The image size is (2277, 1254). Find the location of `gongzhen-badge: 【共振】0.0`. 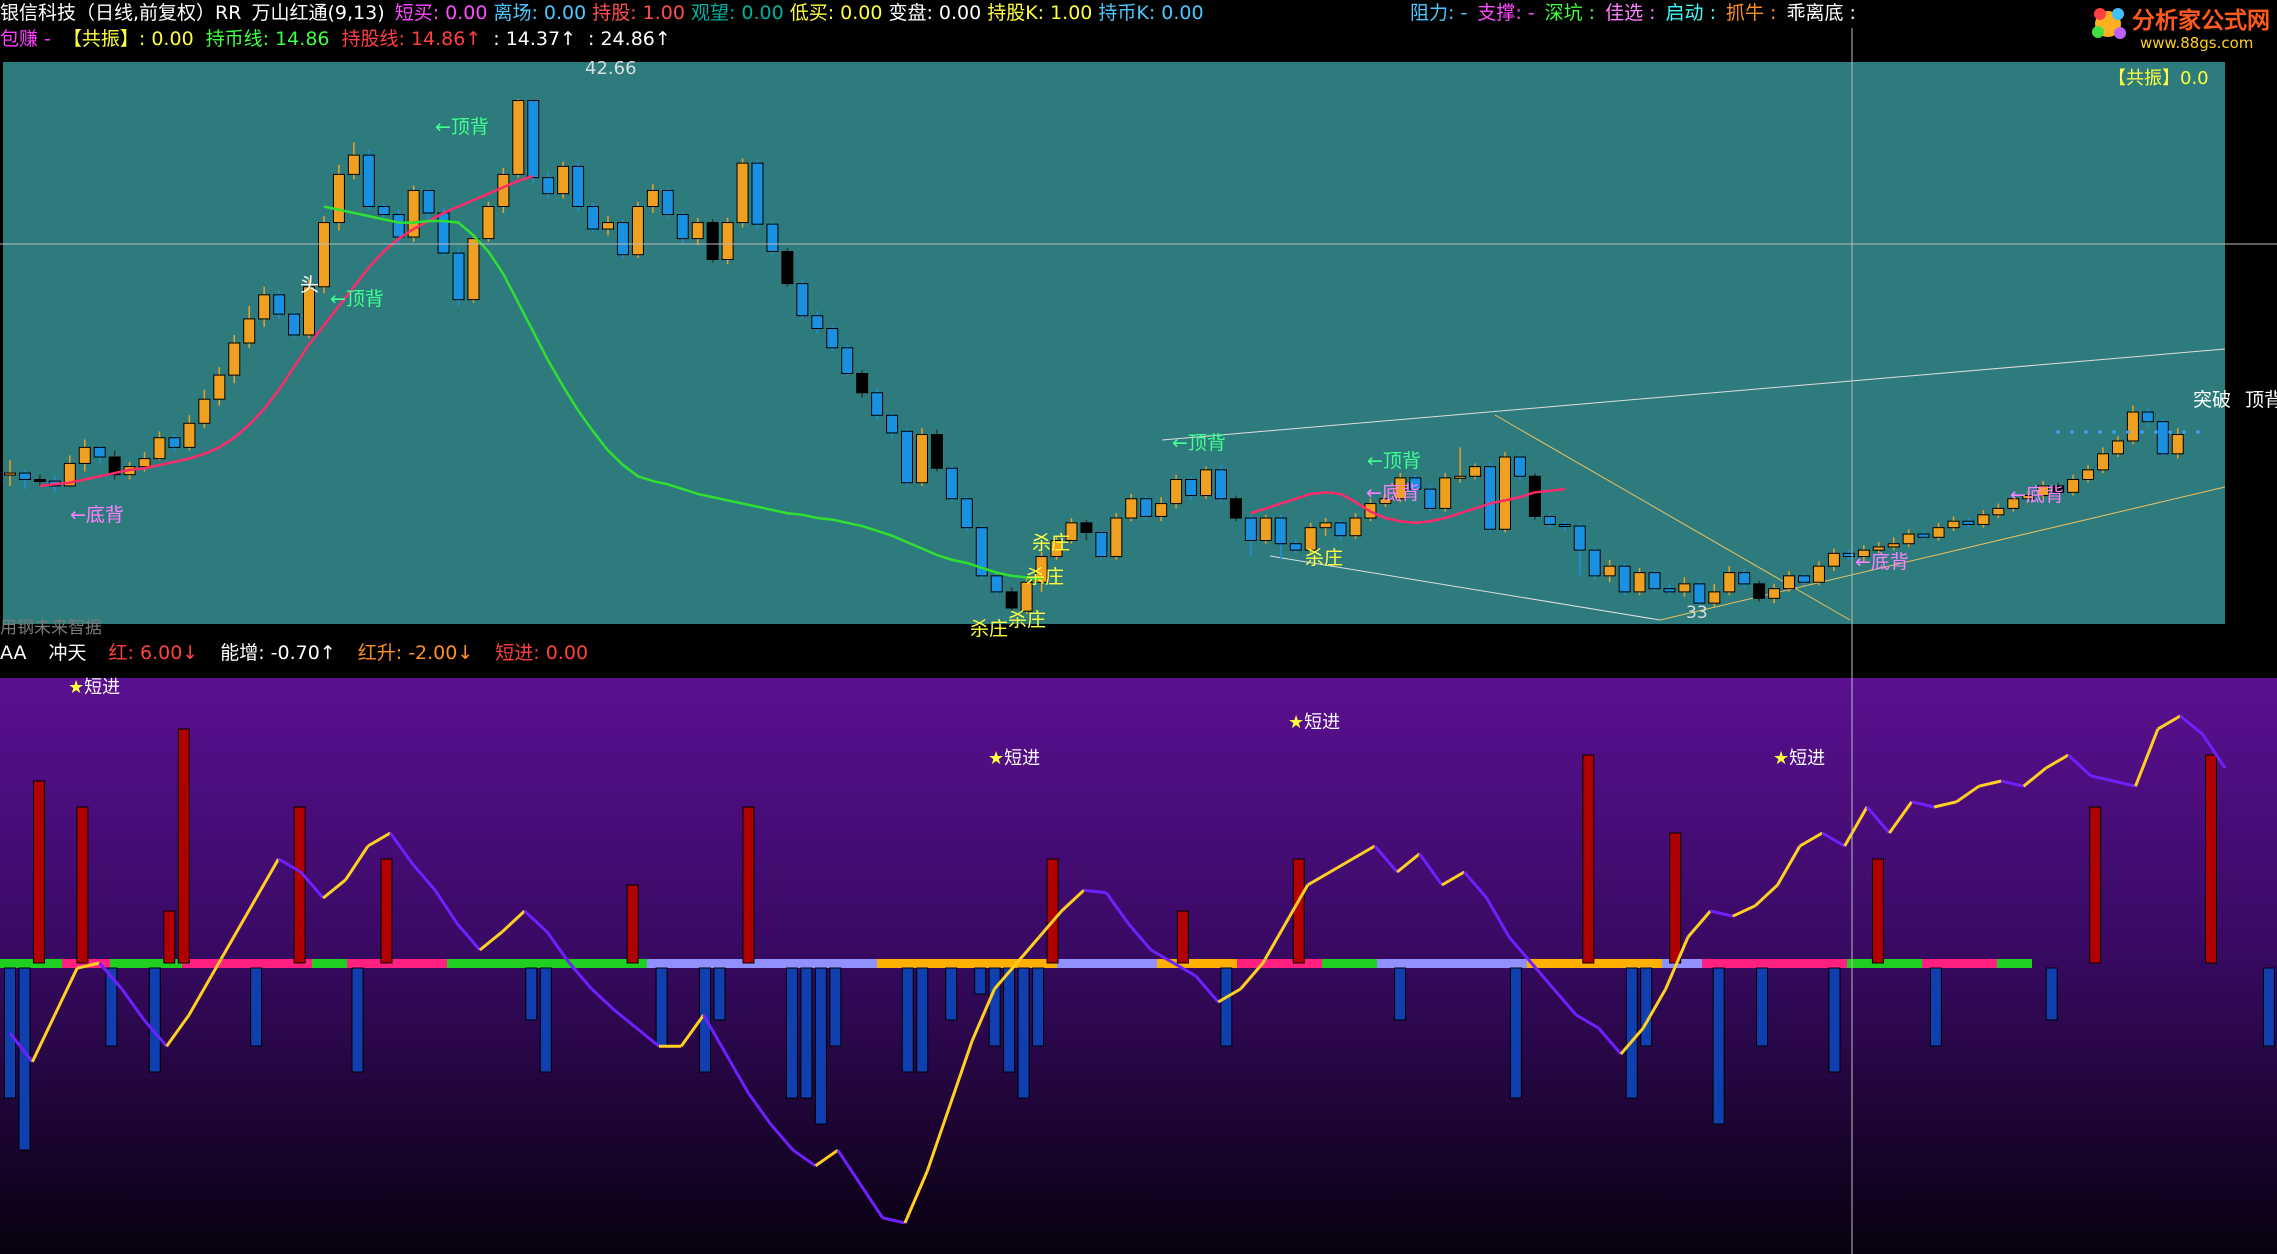

gongzhen-badge: 【共振】0.0 is located at coordinates (2158, 78).